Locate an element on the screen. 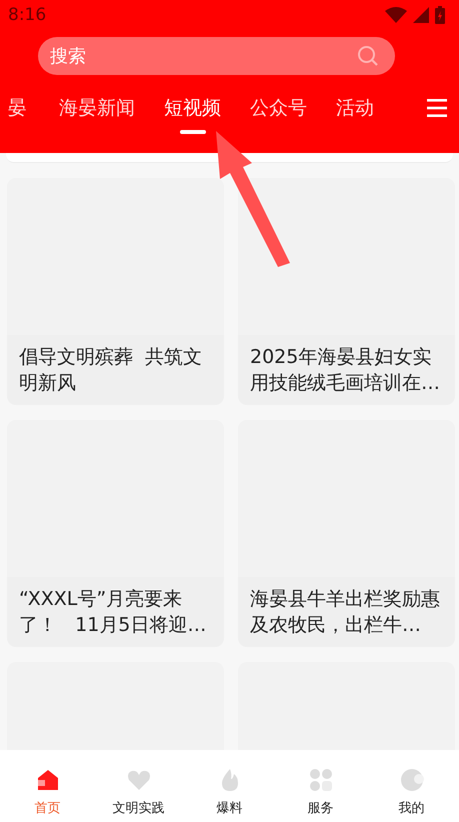 This screenshot has height=822, width=459. battery-icon is located at coordinates (440, 15).